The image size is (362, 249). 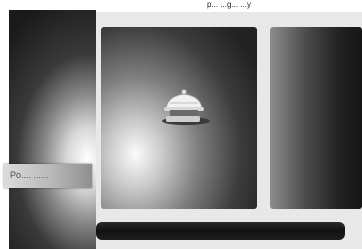 I want to click on device-knob, so click(x=184, y=92).